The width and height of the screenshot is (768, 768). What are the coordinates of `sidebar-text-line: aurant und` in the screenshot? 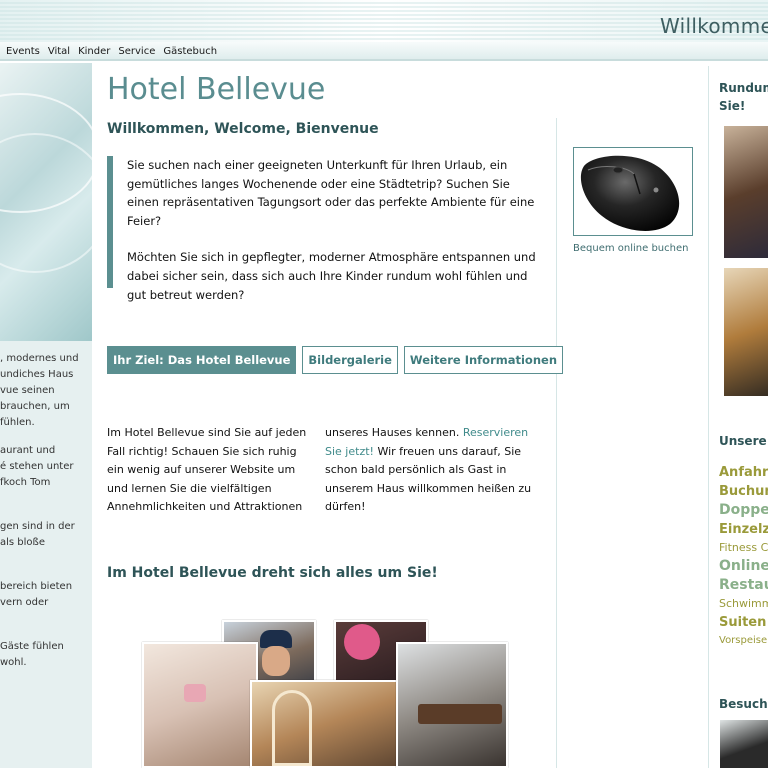 It's located at (28, 450).